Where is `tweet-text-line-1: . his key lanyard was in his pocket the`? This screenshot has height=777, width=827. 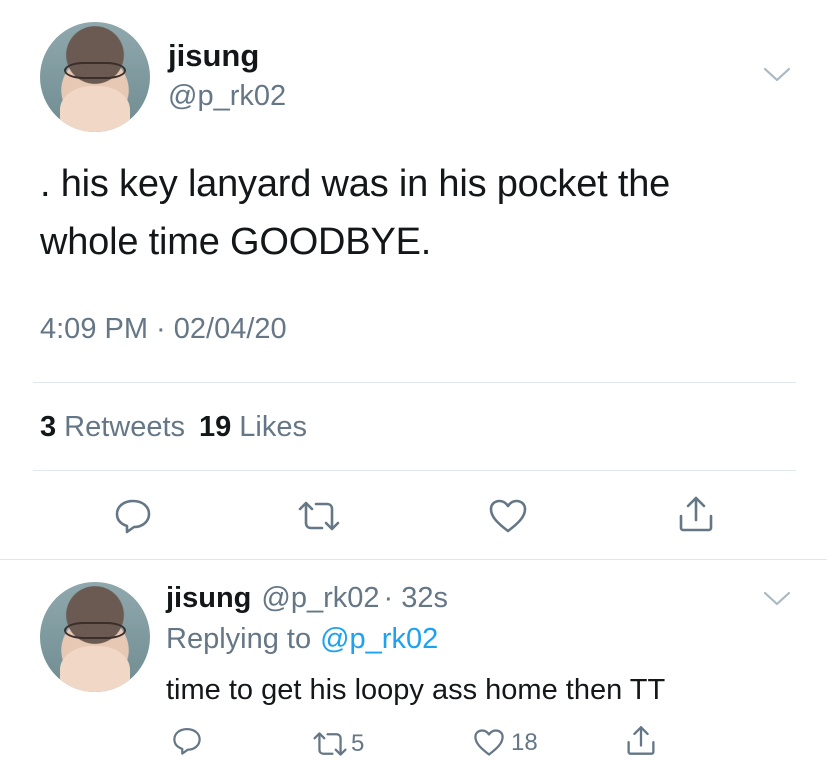
tweet-text-line-1: . his key lanyard was in his pocket the is located at coordinates (355, 184).